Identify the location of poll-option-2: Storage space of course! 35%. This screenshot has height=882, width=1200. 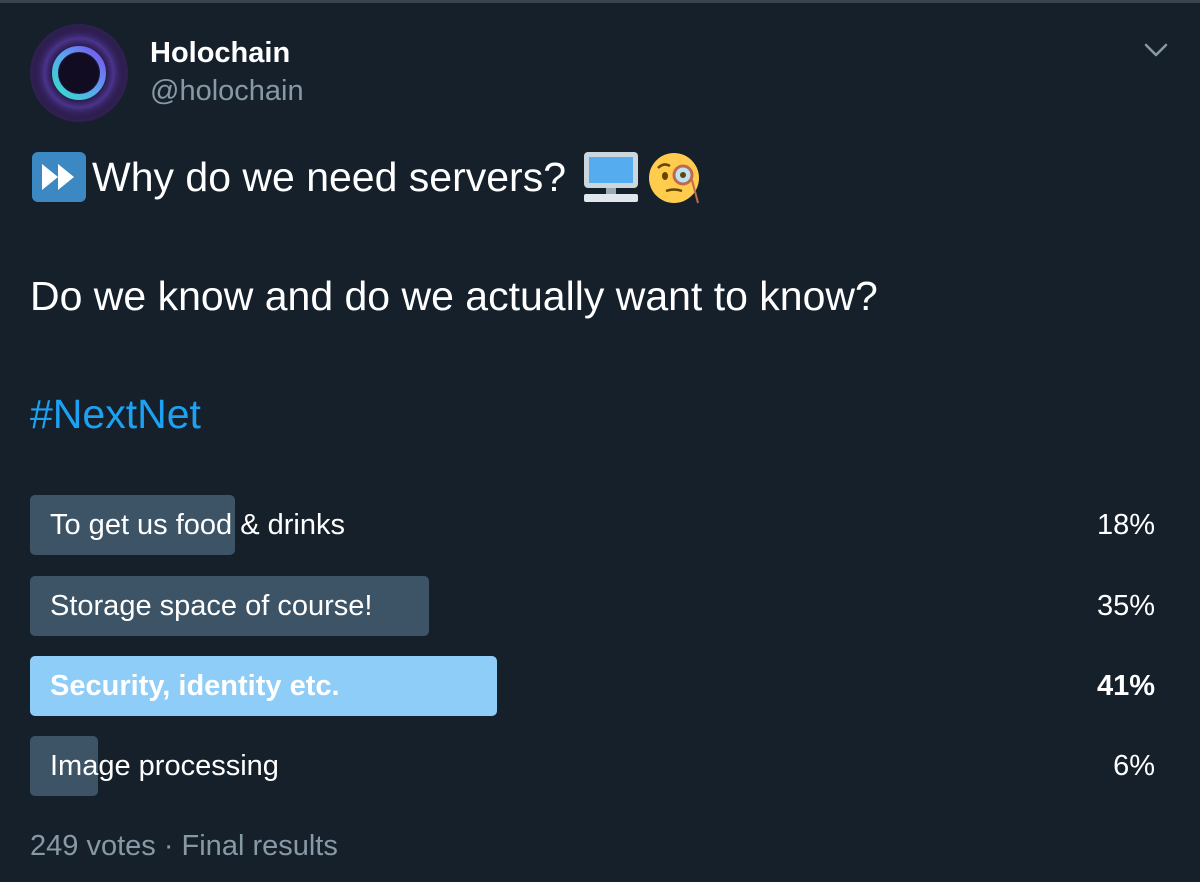
(592, 607).